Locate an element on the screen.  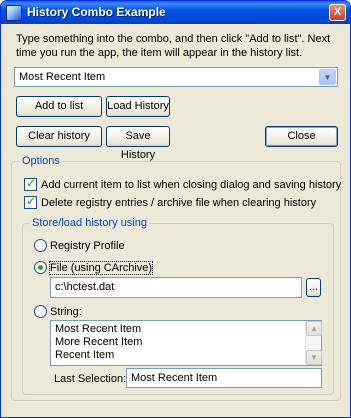
clear-history-button: Clear history is located at coordinates (59, 136).